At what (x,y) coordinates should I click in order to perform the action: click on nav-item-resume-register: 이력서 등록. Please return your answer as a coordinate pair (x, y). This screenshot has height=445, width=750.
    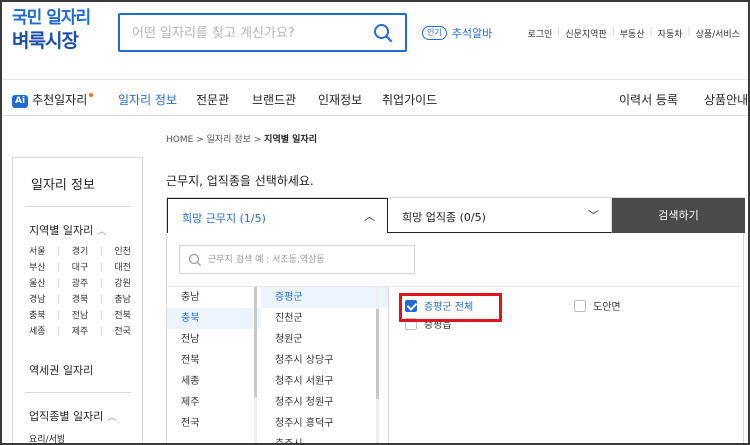
    Looking at the image, I should click on (648, 99).